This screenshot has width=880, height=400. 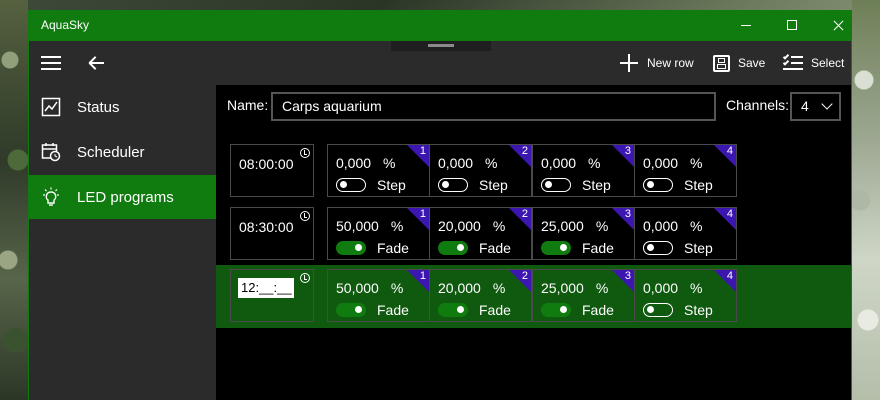 I want to click on new-row-label: New row, so click(x=670, y=63).